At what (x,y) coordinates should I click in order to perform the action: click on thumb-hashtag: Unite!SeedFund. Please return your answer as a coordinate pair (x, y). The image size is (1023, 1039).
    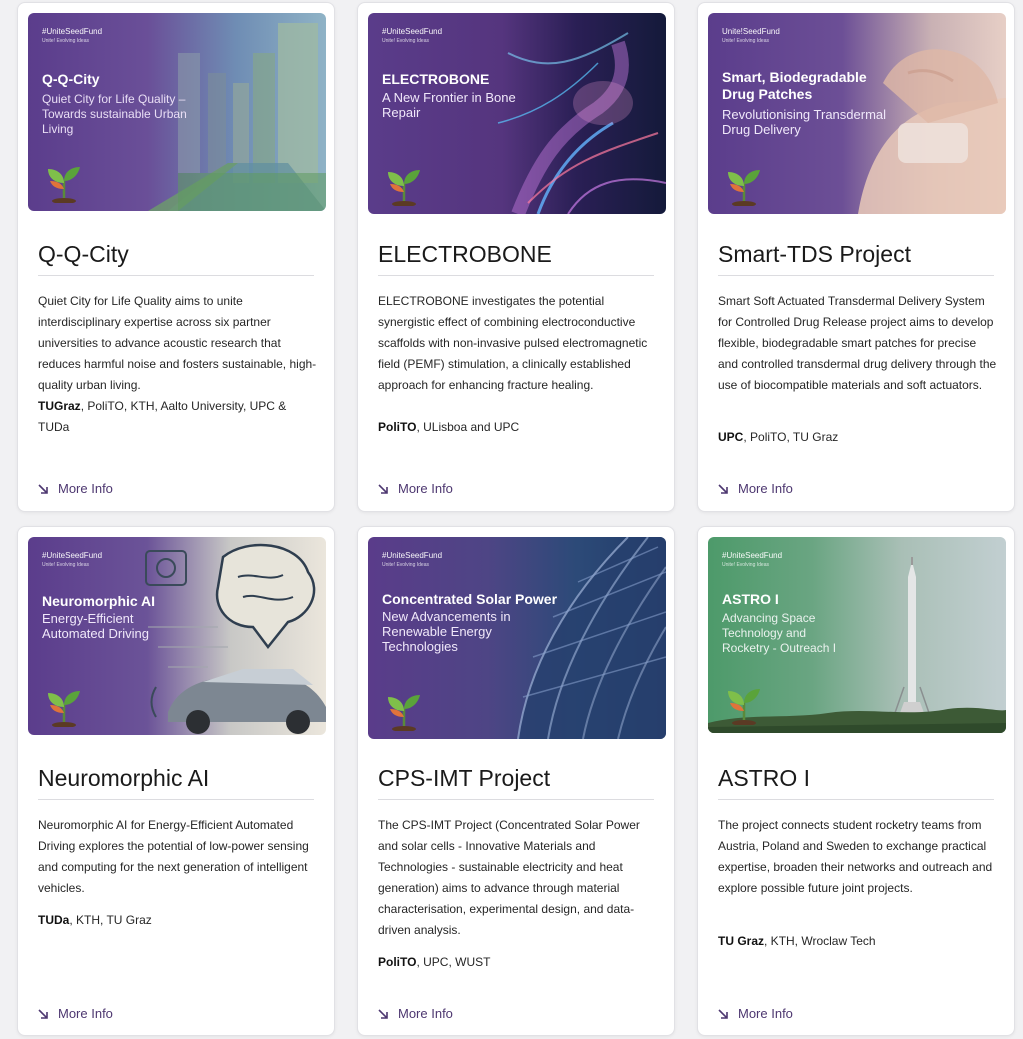
    Looking at the image, I should click on (751, 31).